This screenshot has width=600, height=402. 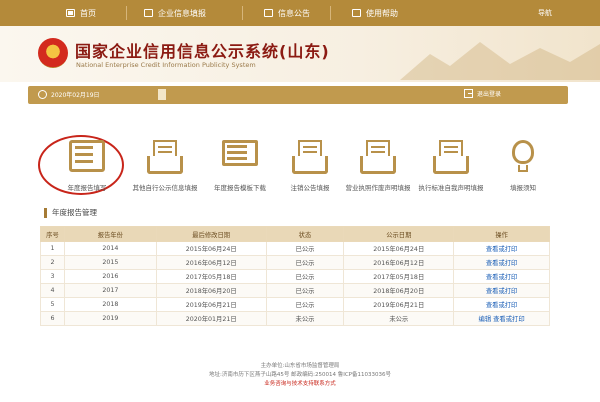 I want to click on table-cell: 2018, so click(x=110, y=304).